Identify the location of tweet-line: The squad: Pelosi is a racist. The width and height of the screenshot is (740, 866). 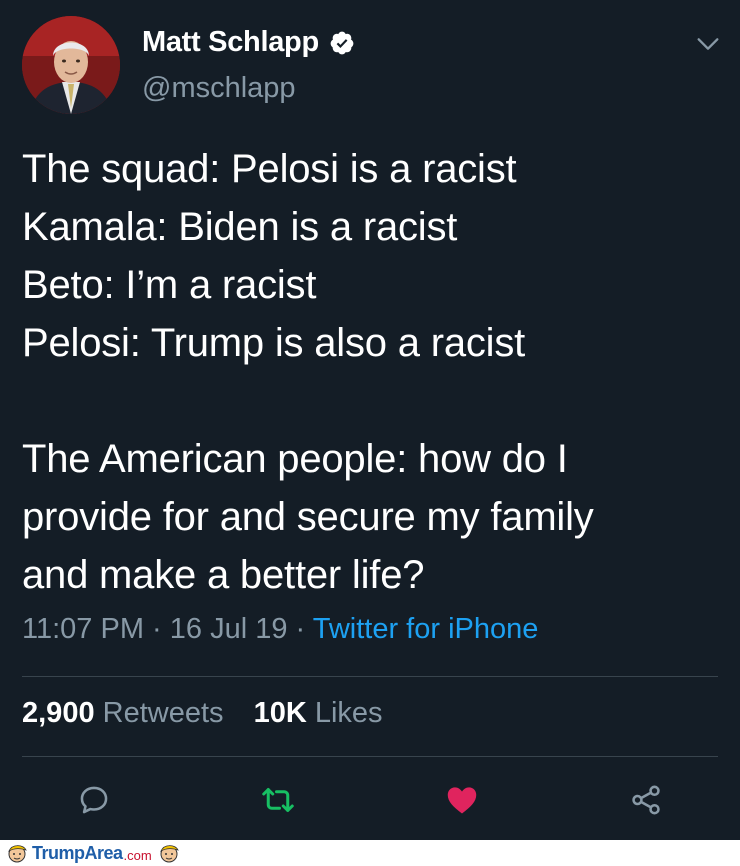
(269, 169).